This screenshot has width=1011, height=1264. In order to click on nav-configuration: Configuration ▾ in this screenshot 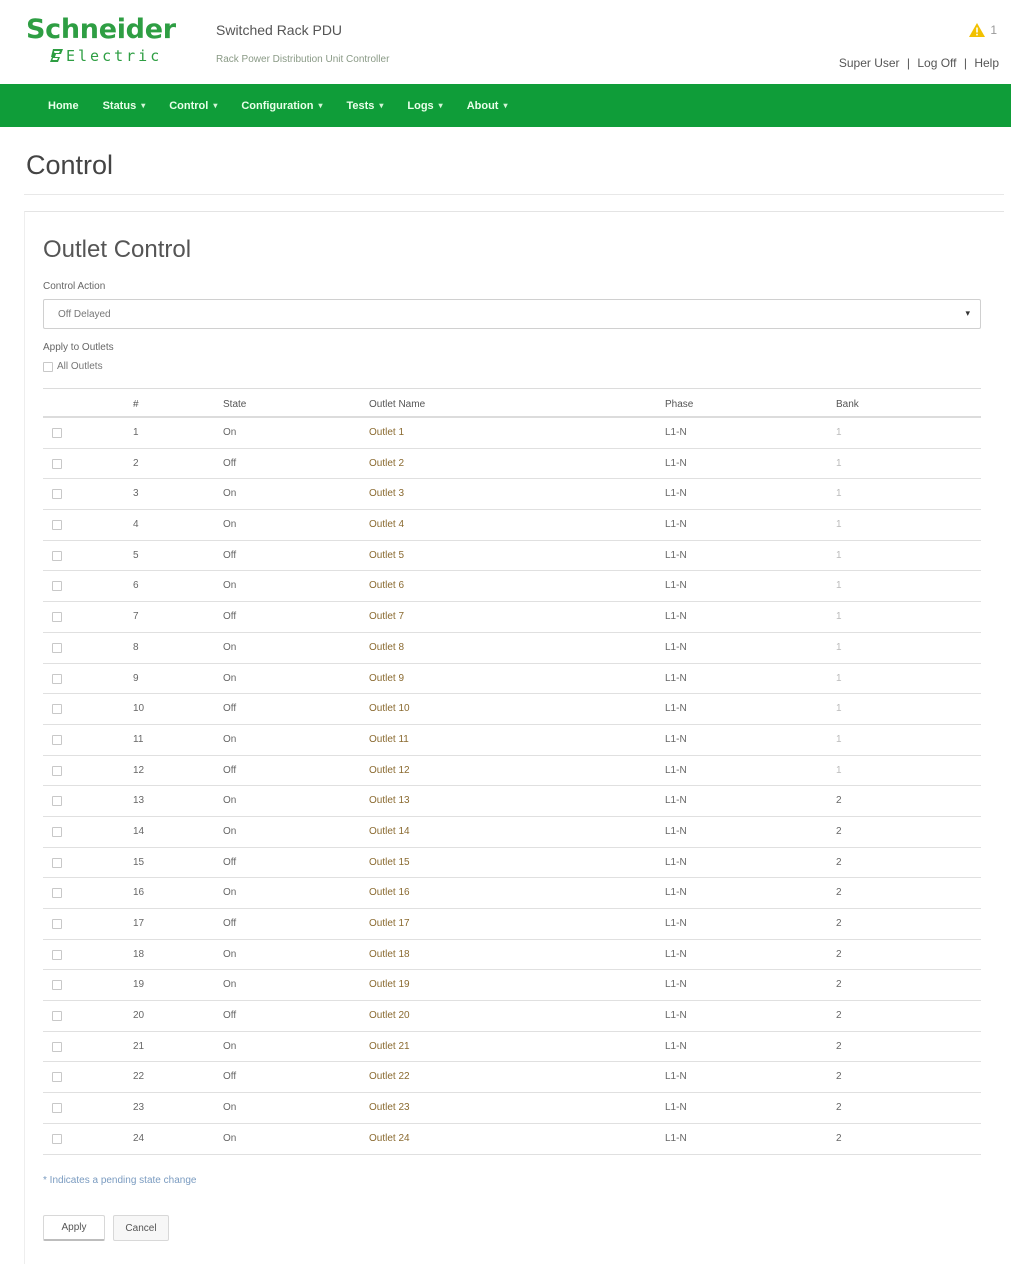, I will do `click(281, 106)`.